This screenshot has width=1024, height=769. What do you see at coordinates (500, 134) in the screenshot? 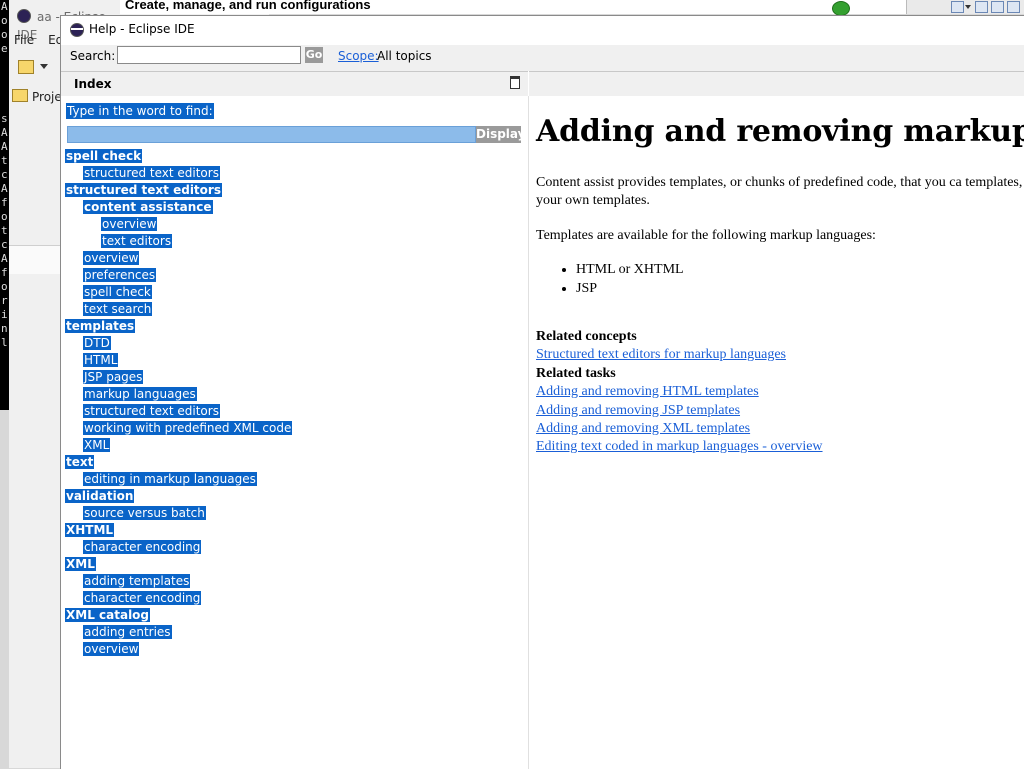
I see `display-button: Display` at bounding box center [500, 134].